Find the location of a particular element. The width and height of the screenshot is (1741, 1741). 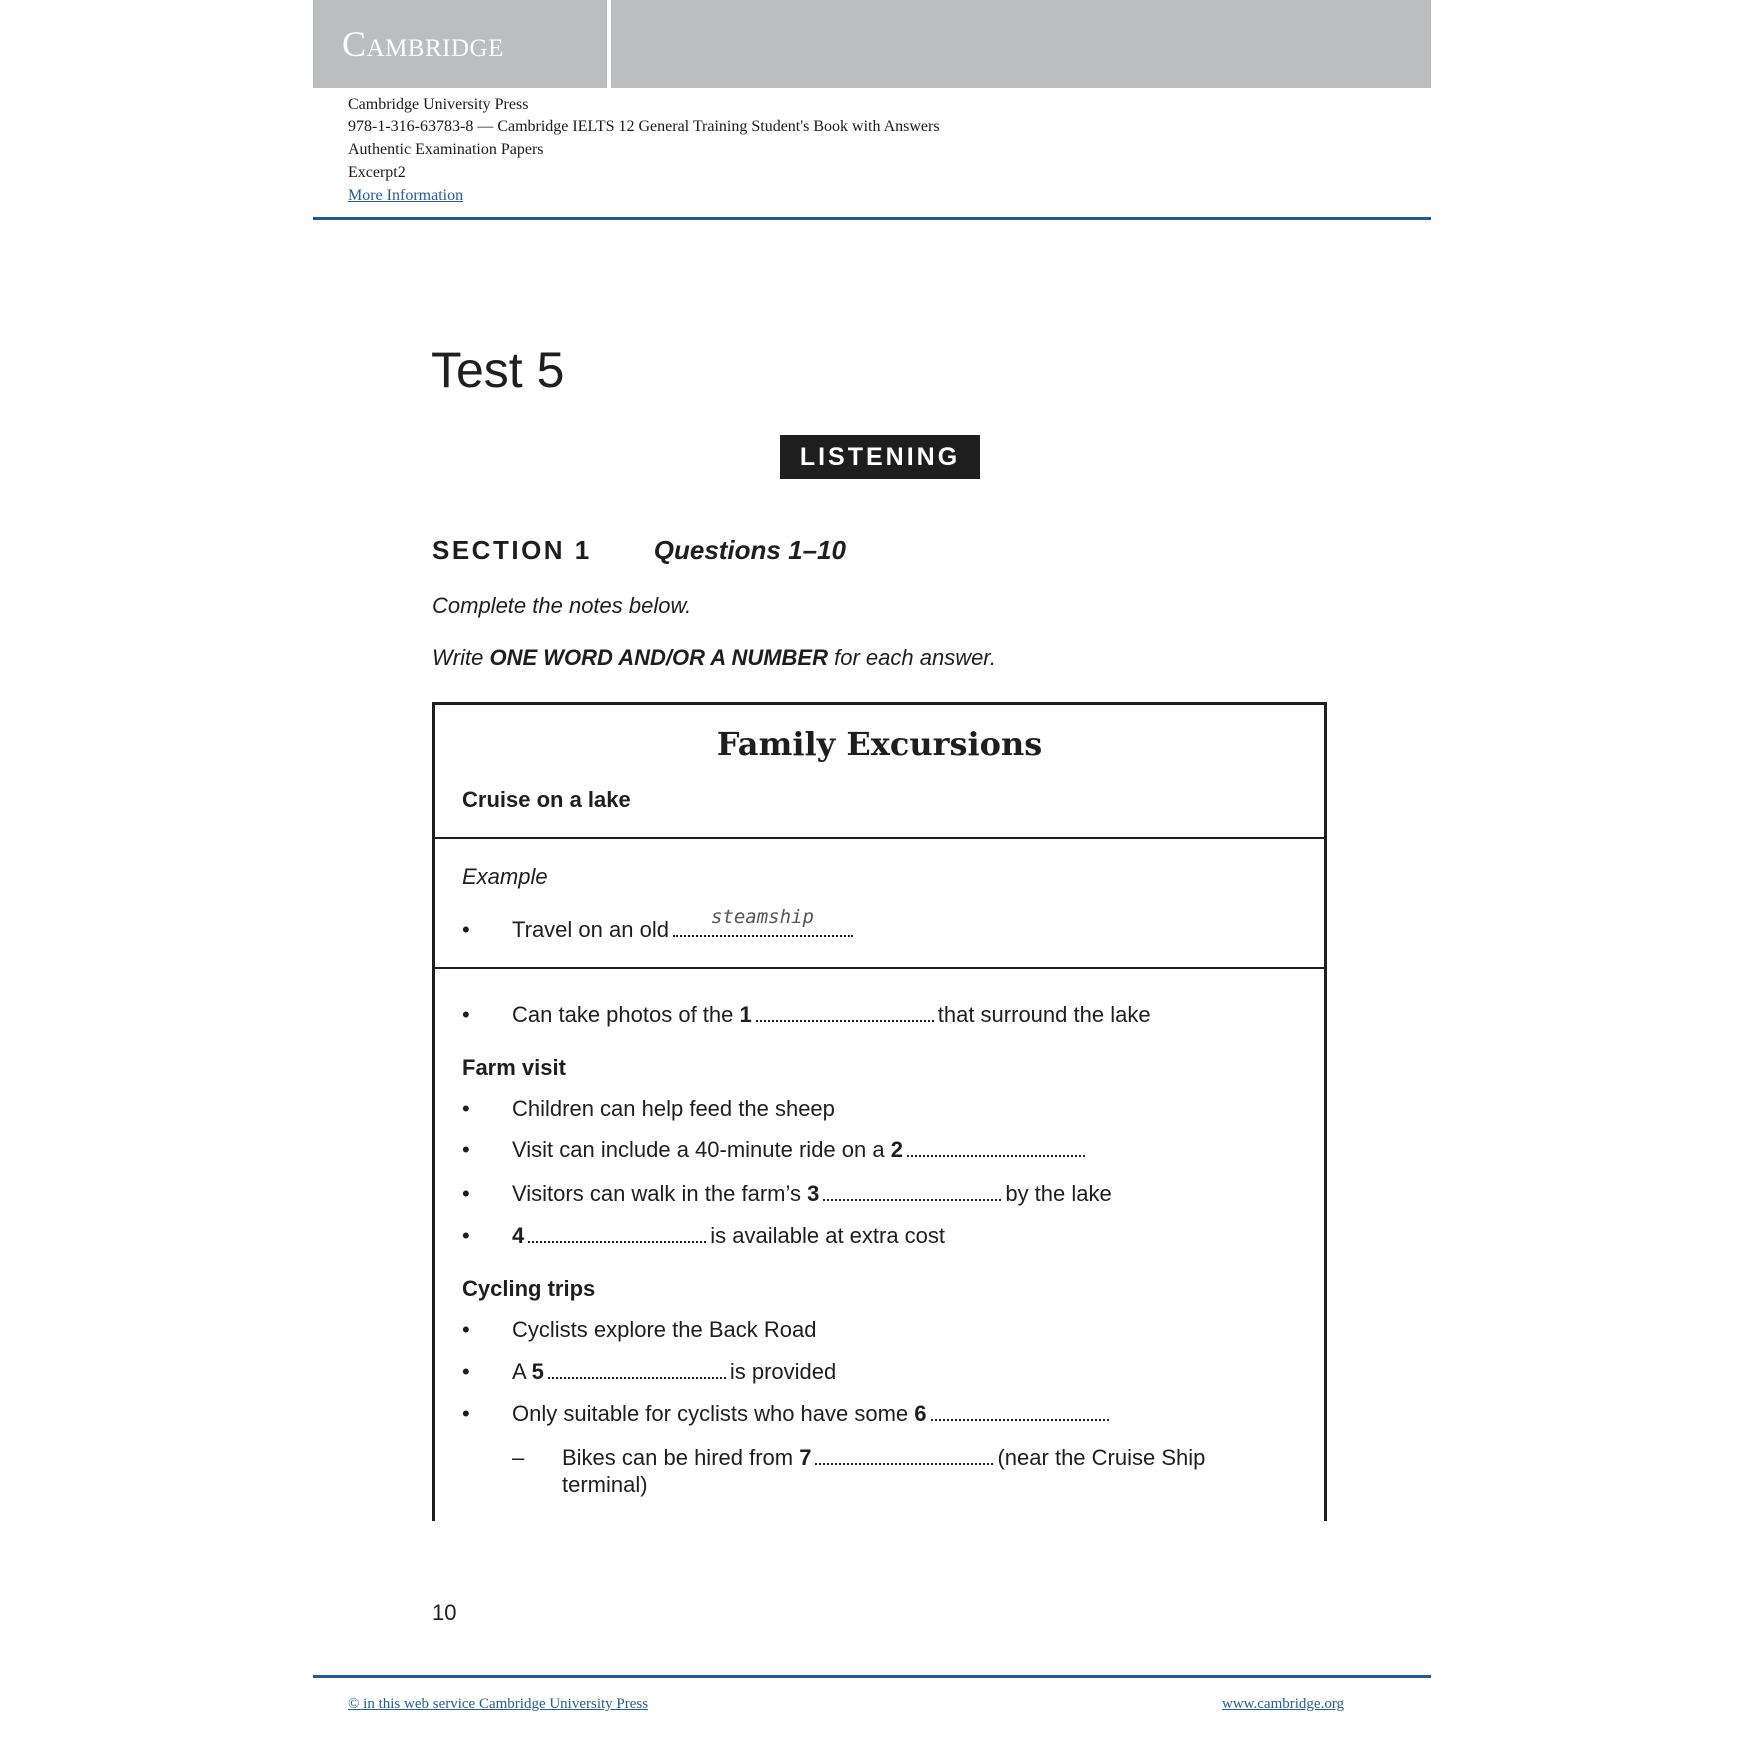

item-text: Children can help feed the sheep is located at coordinates (673, 1108).